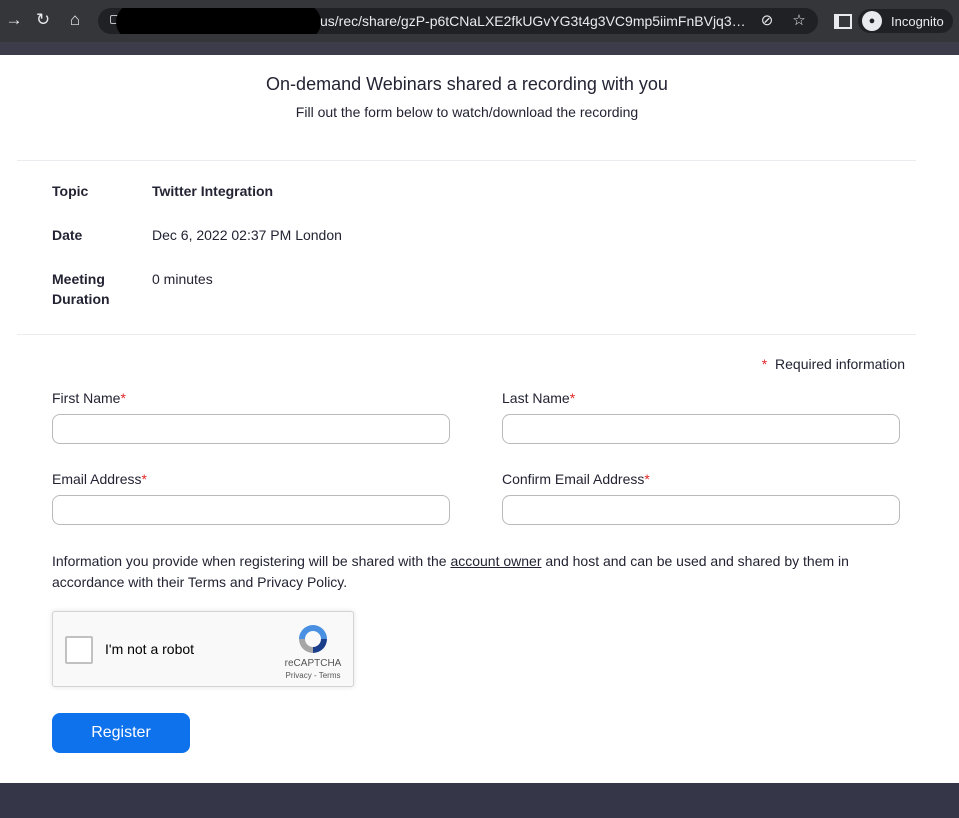 This screenshot has width=959, height=818. Describe the element at coordinates (92, 289) in the screenshot. I see `duration-label: Meeting Duration` at that location.